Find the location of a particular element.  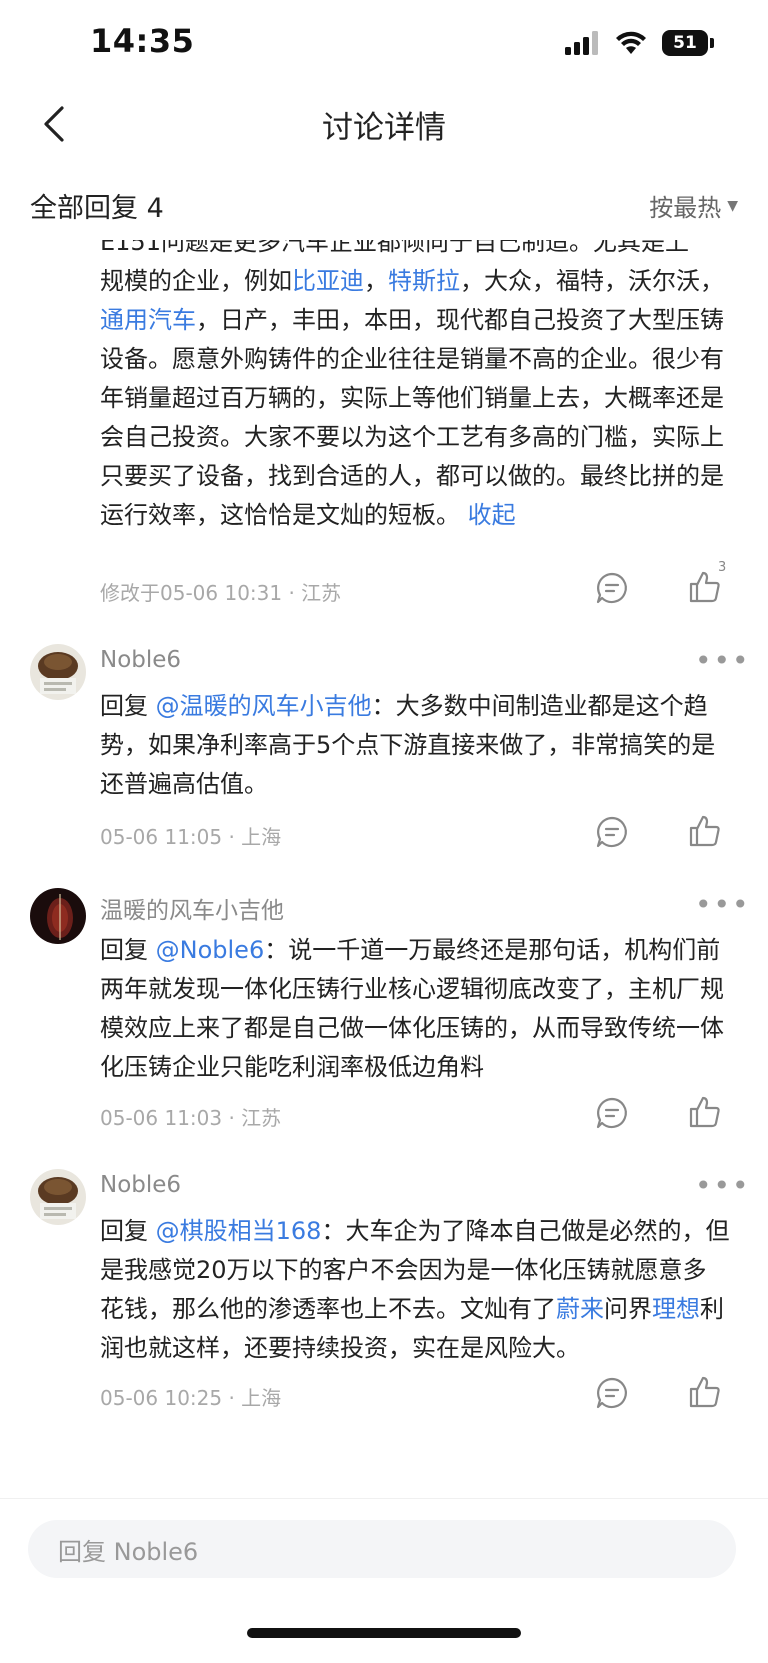

sort-dropdown: 按最热 ▼ is located at coordinates (693, 205).